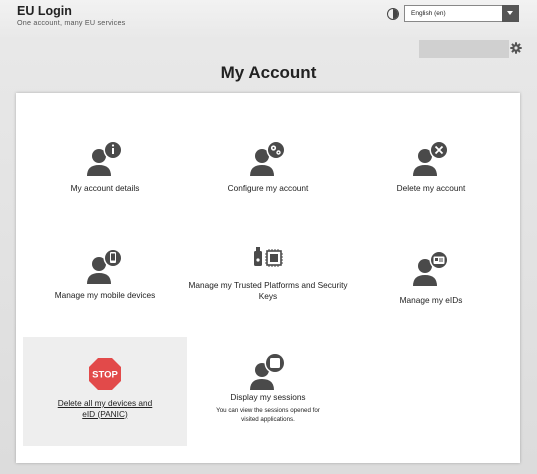 This screenshot has width=537, height=474. What do you see at coordinates (105, 266) in the screenshot?
I see `user-mobile-icon` at bounding box center [105, 266].